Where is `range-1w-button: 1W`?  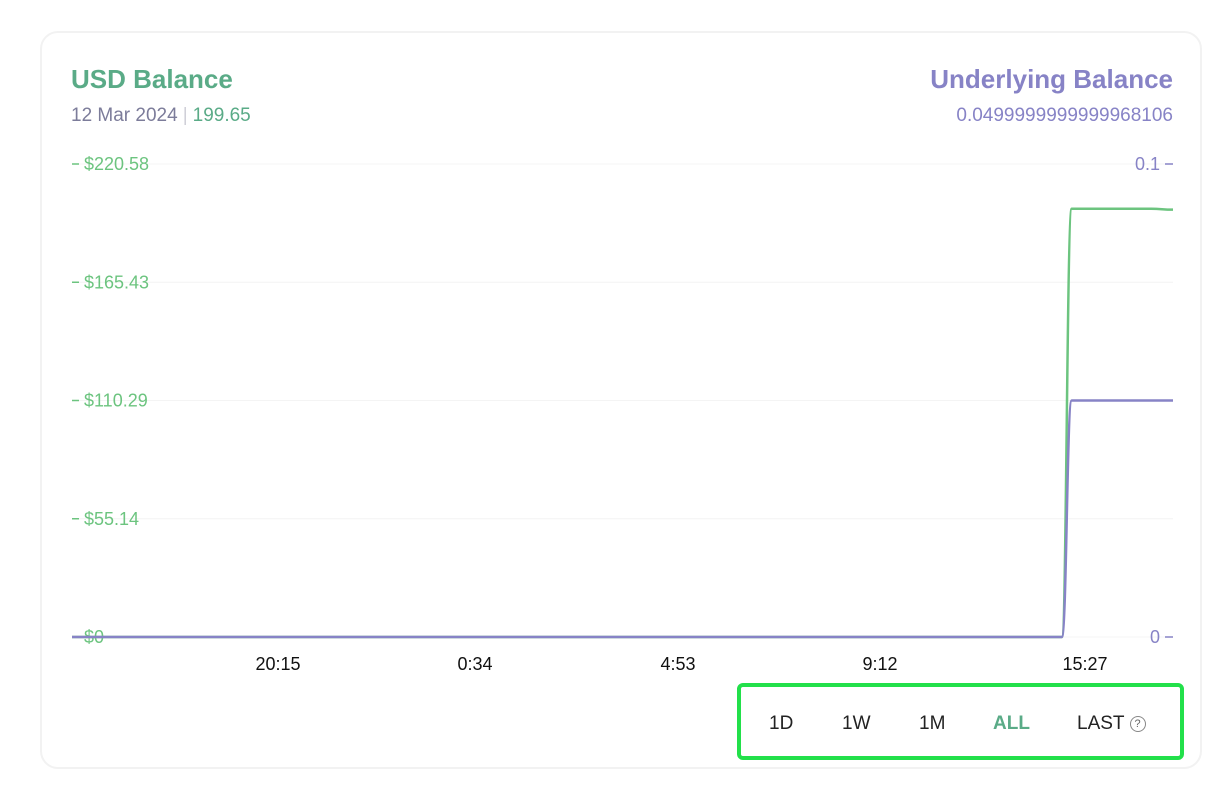 range-1w-button: 1W is located at coordinates (856, 724).